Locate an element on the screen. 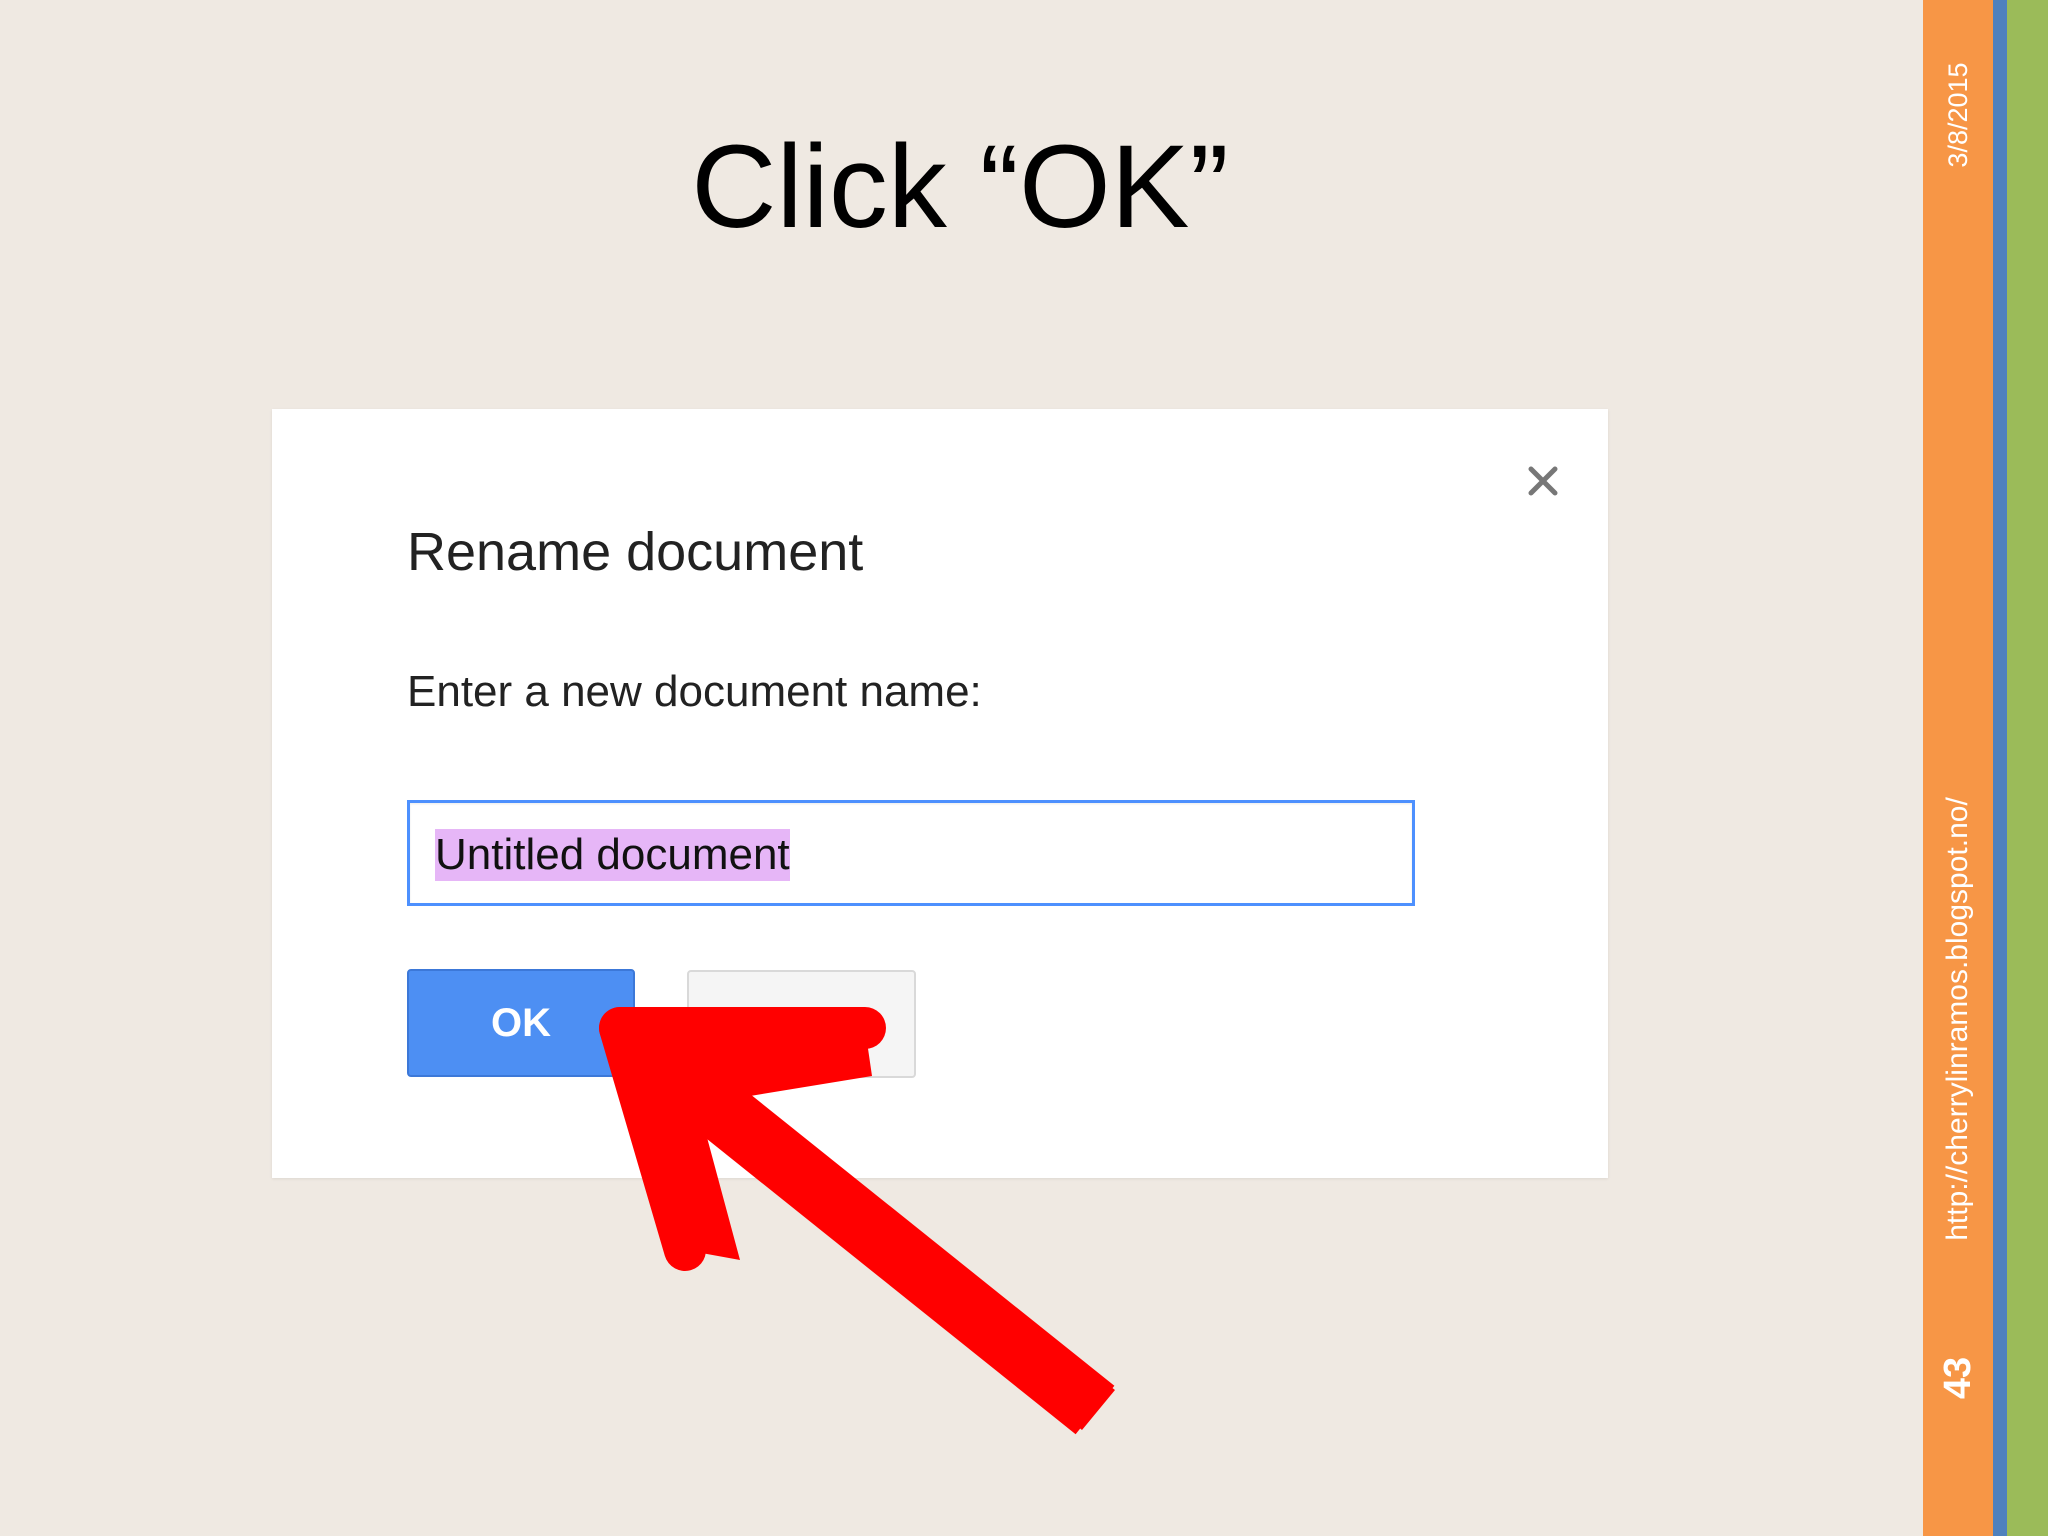 This screenshot has width=2048, height=1536. slide-date: 3/8/2015 is located at coordinates (1958, 115).